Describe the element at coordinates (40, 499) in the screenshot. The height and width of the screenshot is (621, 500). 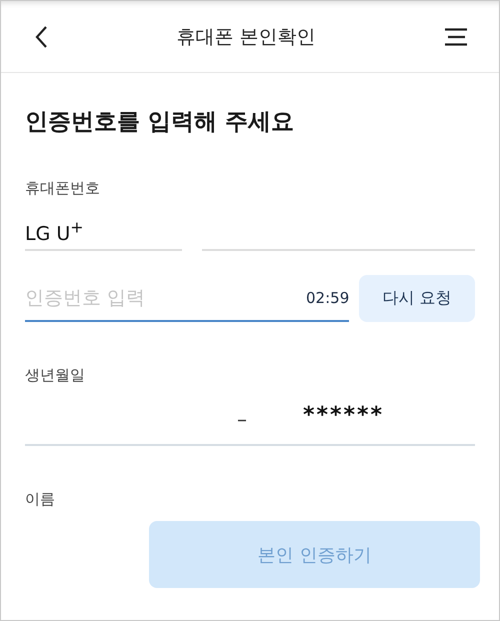
I see `field-label: 이름` at that location.